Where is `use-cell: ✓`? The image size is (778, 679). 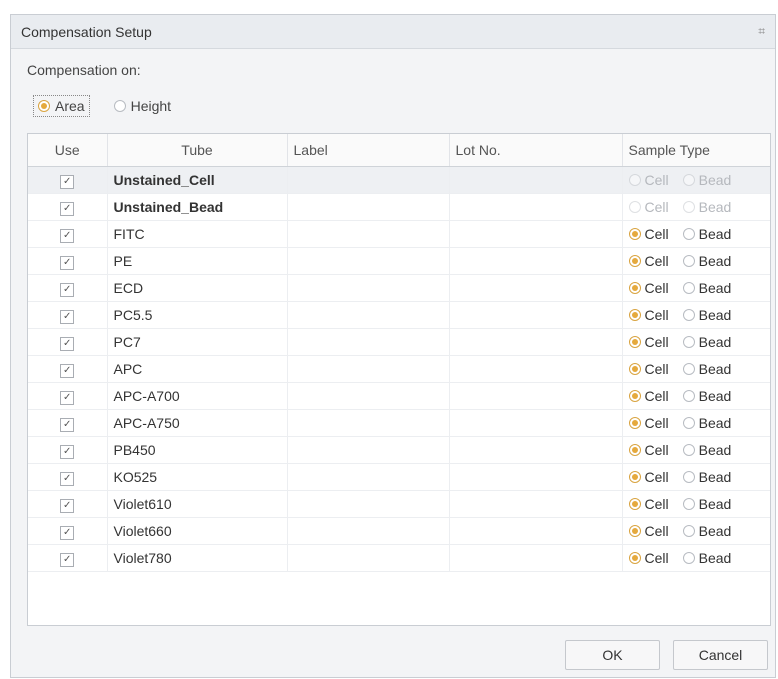
use-cell: ✓ is located at coordinates (68, 342).